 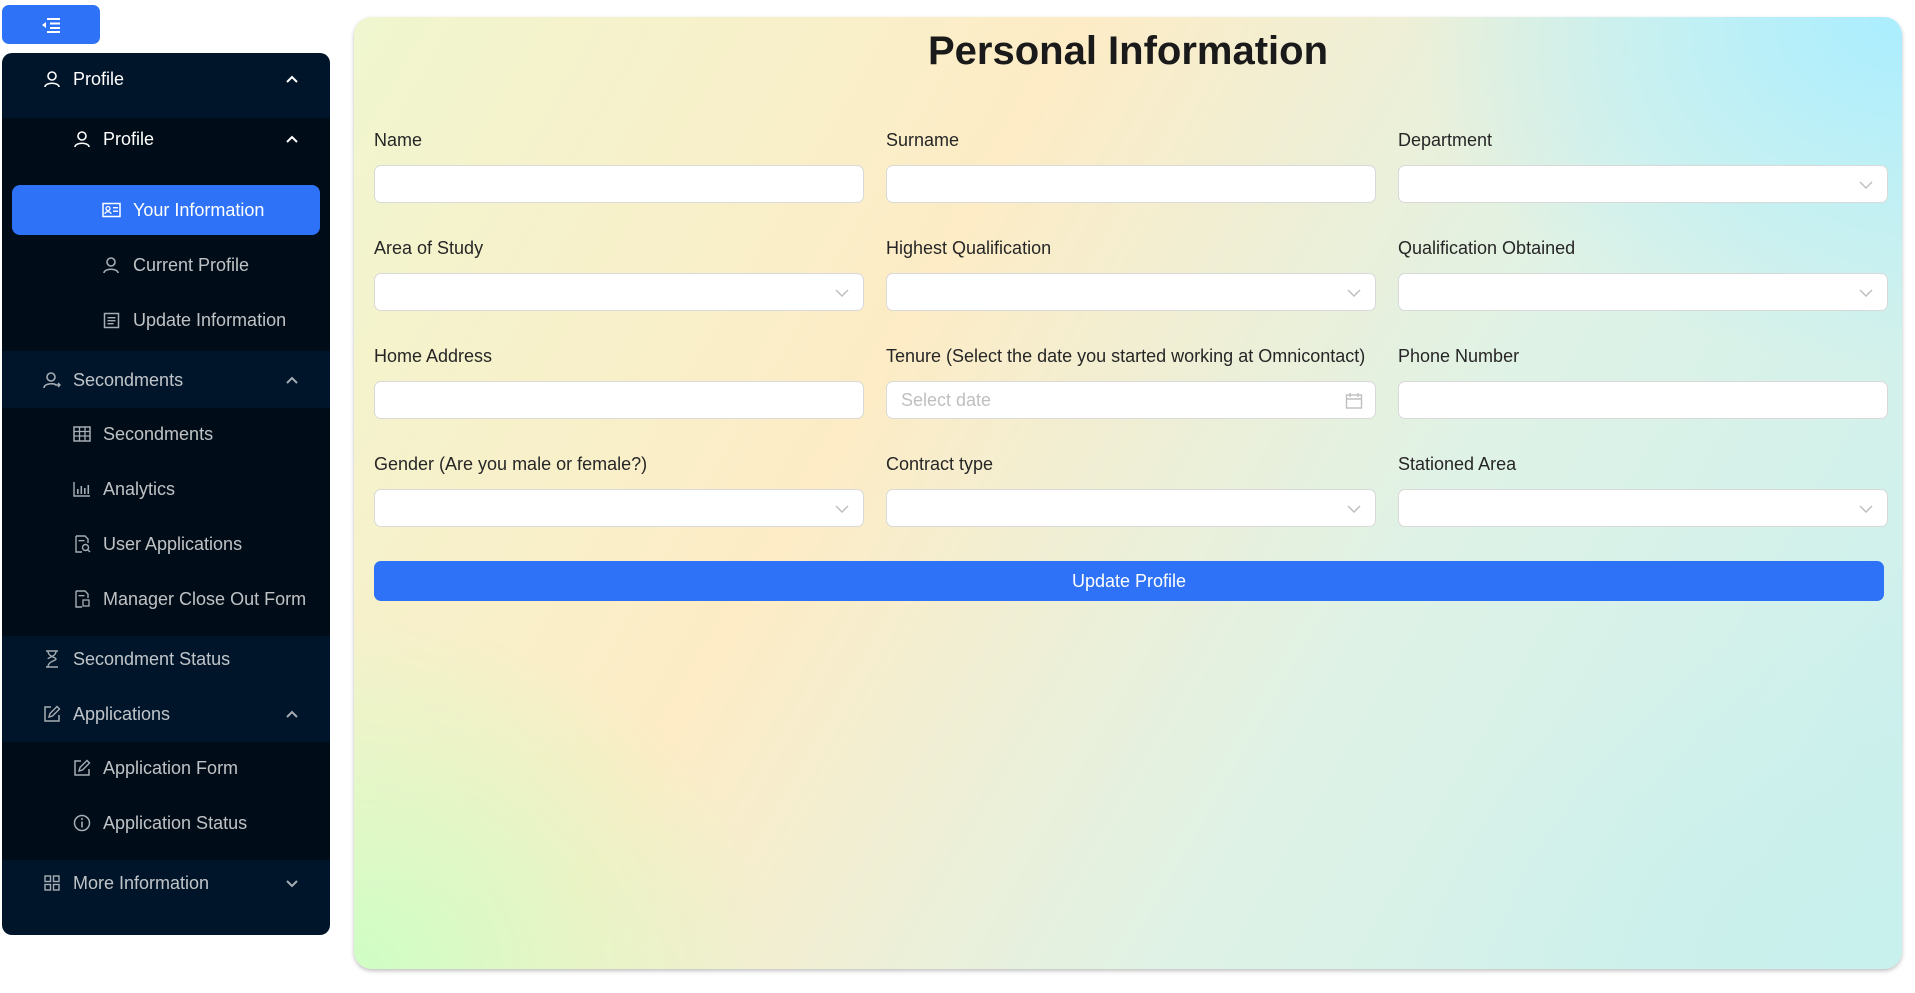 I want to click on sidebar-item-application-form: Application Form, so click(x=166, y=768).